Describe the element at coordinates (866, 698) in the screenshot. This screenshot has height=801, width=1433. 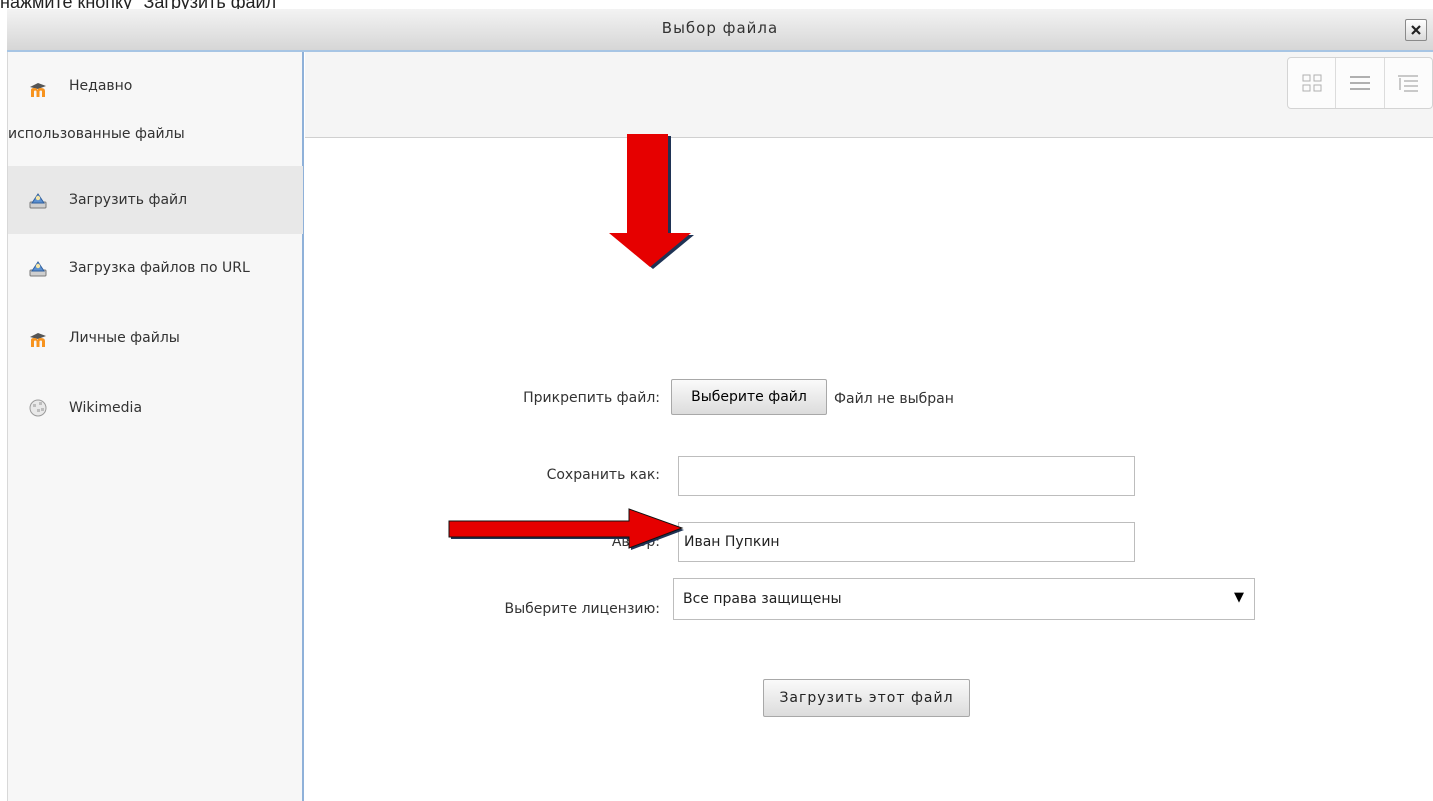
I see `upload-this-file-button: Загрузить этот файл` at that location.